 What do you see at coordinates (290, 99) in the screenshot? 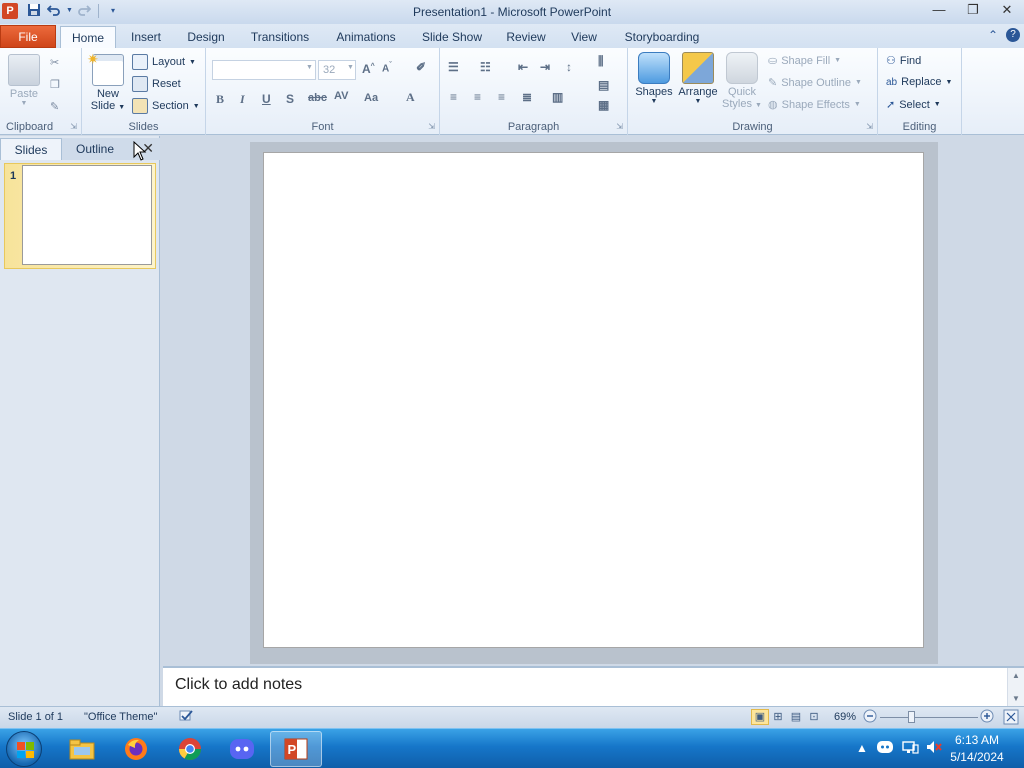
I see `text-shadow-icon: S` at bounding box center [290, 99].